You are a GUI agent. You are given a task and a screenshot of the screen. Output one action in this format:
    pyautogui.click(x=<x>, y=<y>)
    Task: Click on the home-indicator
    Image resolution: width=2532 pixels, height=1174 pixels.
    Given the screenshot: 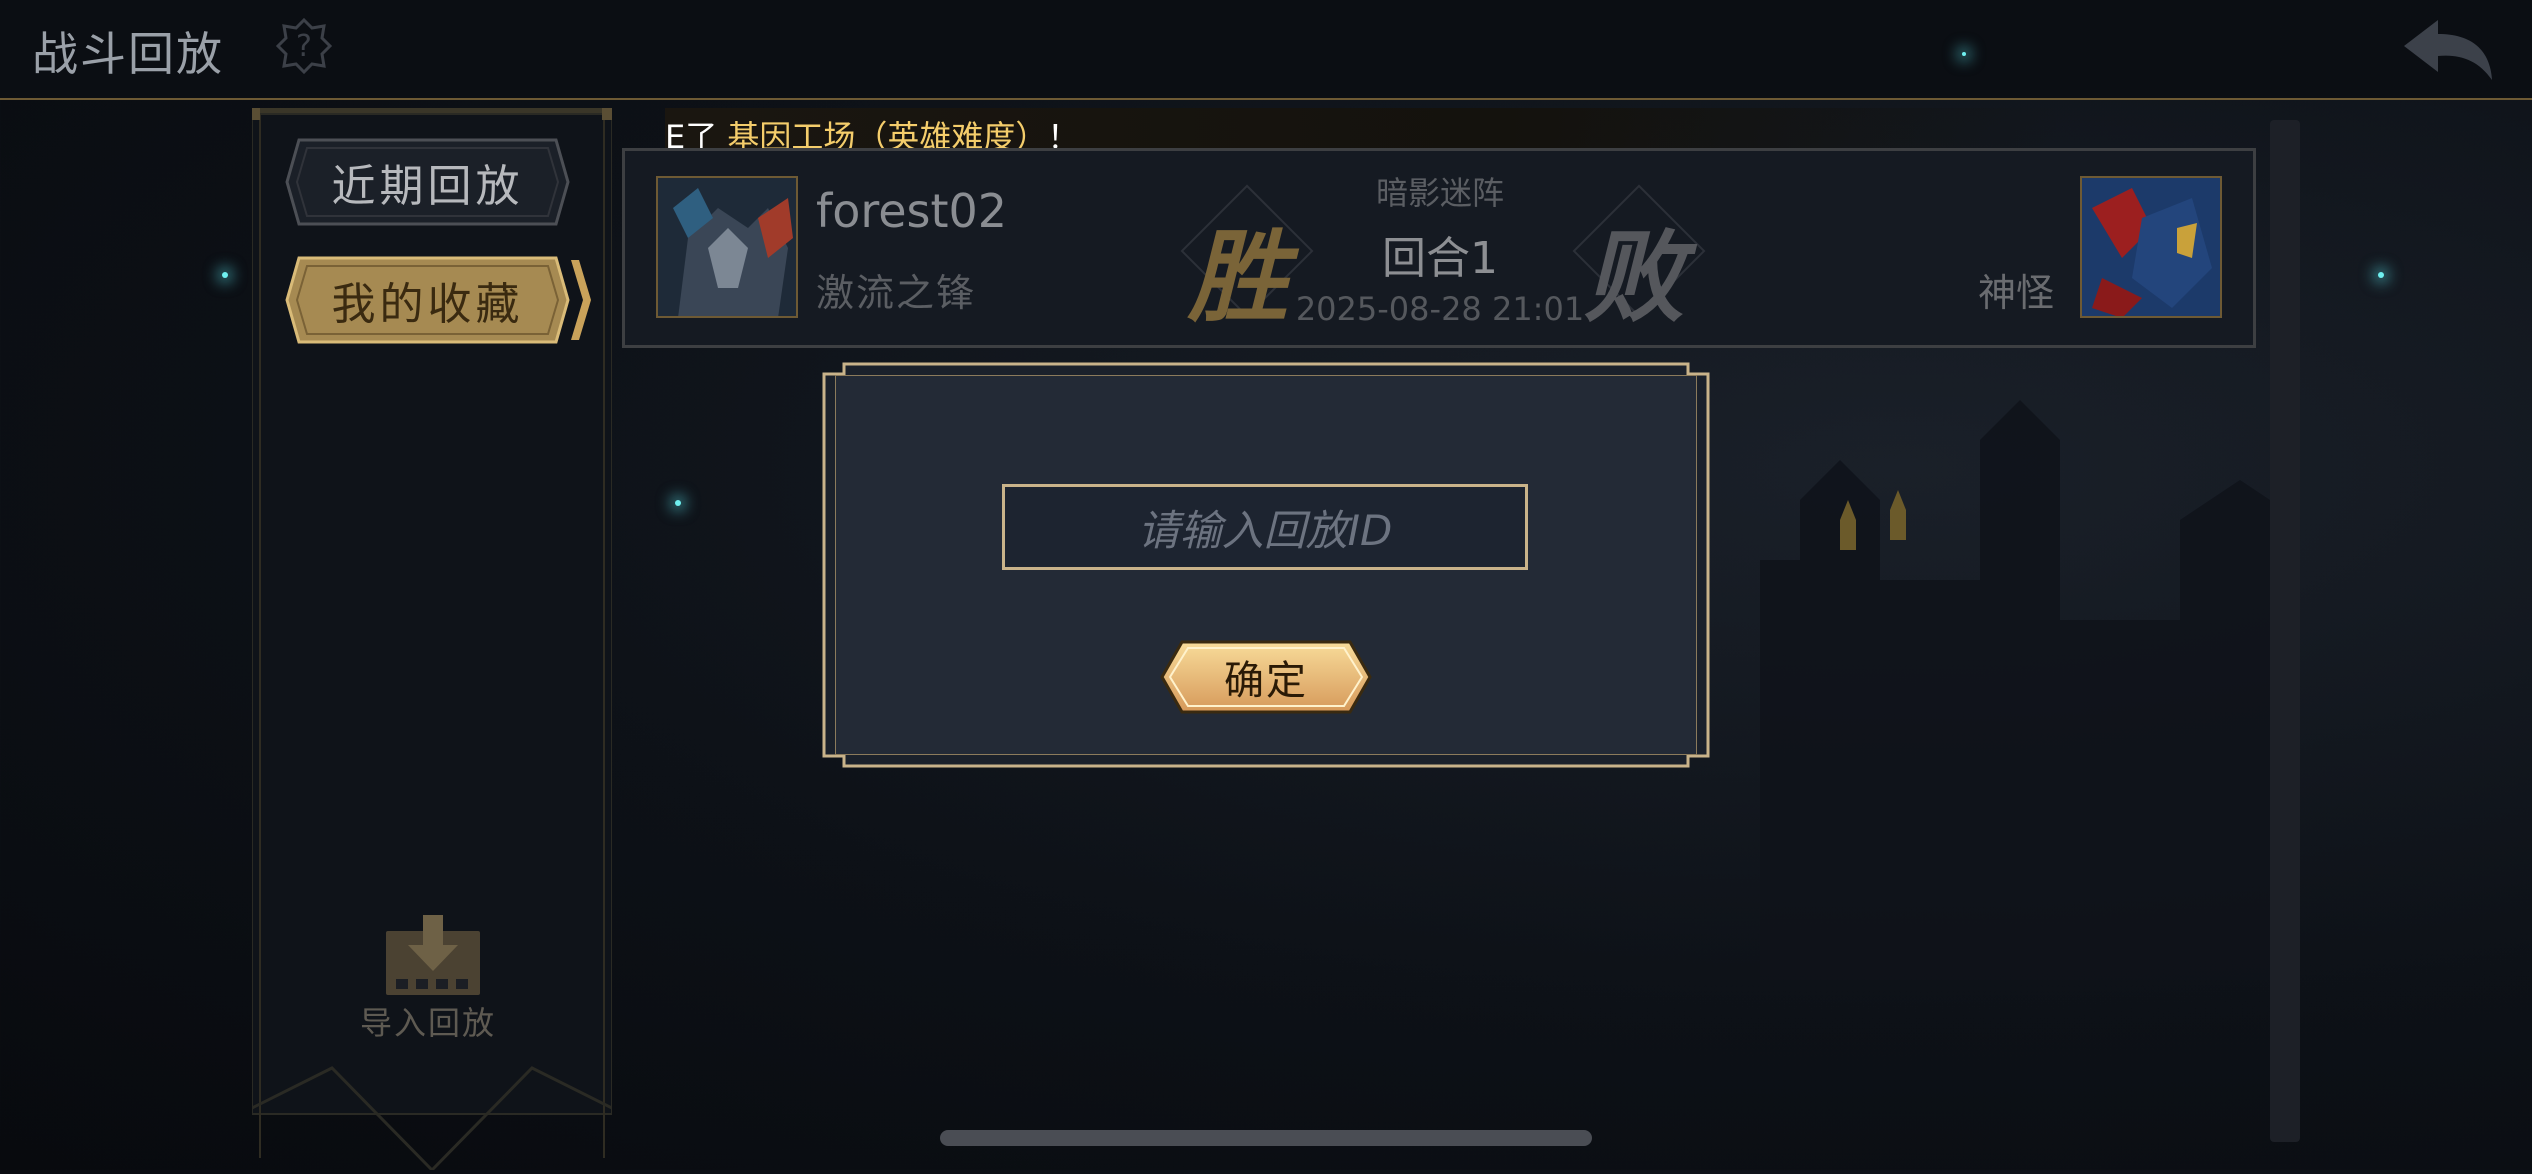 What is the action you would take?
    pyautogui.click(x=1266, y=1138)
    